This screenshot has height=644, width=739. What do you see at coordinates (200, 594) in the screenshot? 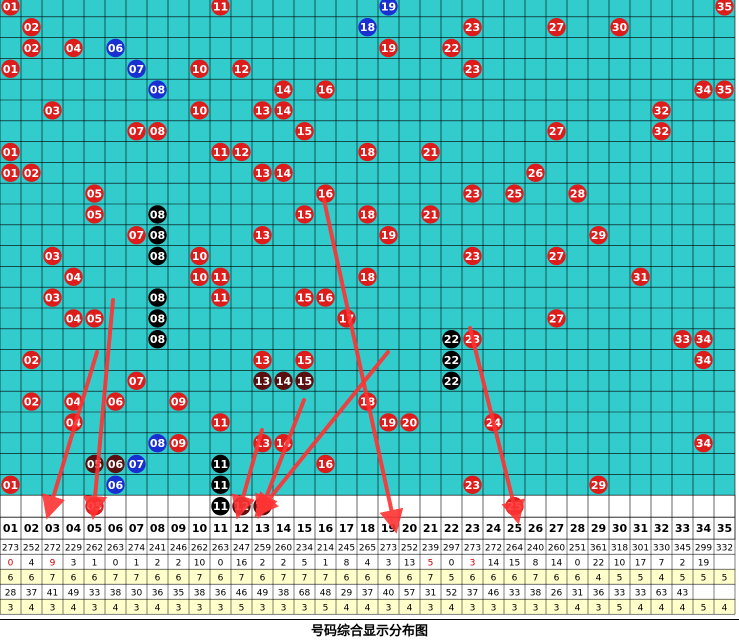
I see `stats-value: 38` at bounding box center [200, 594].